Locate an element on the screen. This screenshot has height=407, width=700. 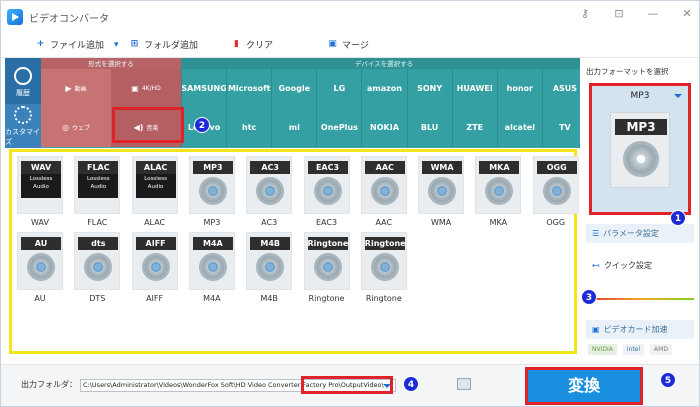
tab-audio: ◀) 音楽 is located at coordinates (146, 127).